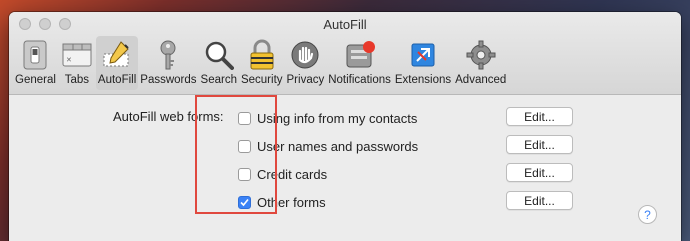 The height and width of the screenshot is (241, 690). What do you see at coordinates (168, 80) in the screenshot?
I see `tab-label: Passwords` at bounding box center [168, 80].